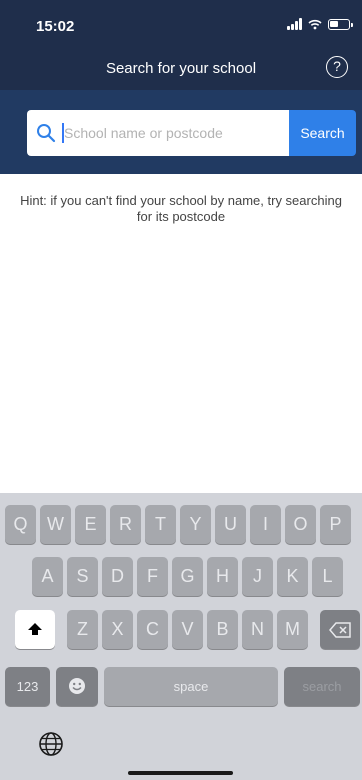 This screenshot has height=780, width=362. Describe the element at coordinates (187, 576) in the screenshot. I see `key-g: G` at that location.